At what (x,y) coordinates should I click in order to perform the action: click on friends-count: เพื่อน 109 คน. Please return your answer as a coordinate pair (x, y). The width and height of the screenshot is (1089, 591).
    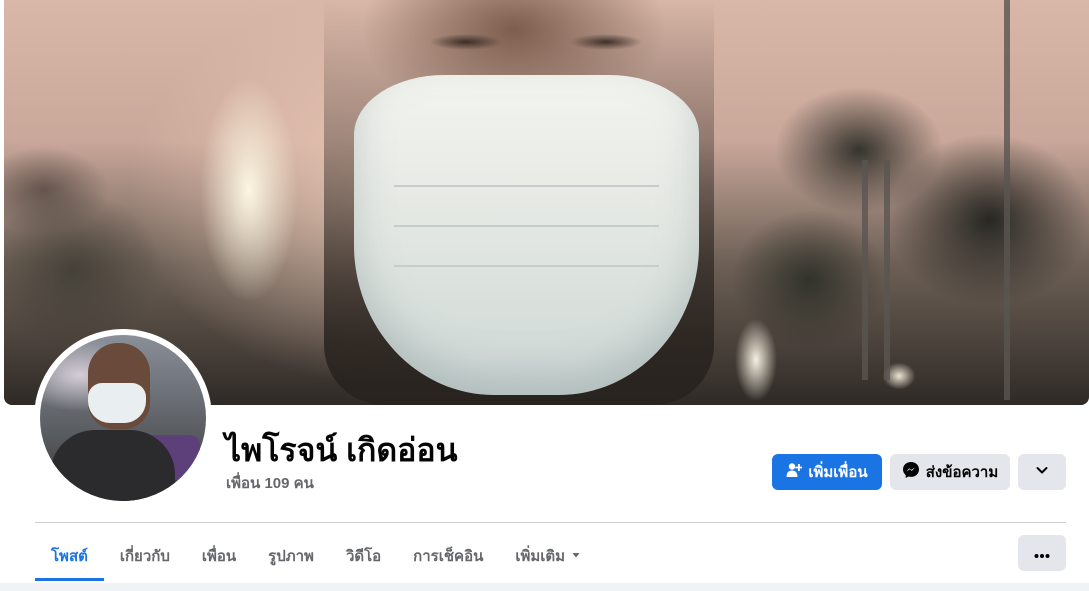
    Looking at the image, I should click on (270, 483).